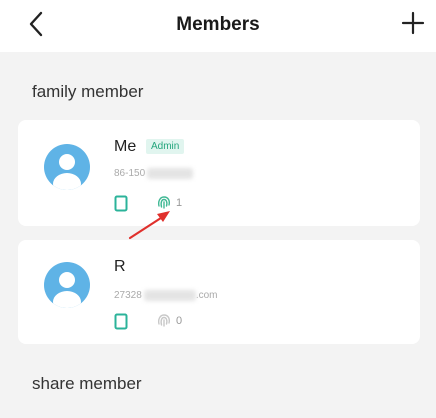 The width and height of the screenshot is (436, 418). What do you see at coordinates (206, 296) in the screenshot?
I see `contact-suffix: .com` at bounding box center [206, 296].